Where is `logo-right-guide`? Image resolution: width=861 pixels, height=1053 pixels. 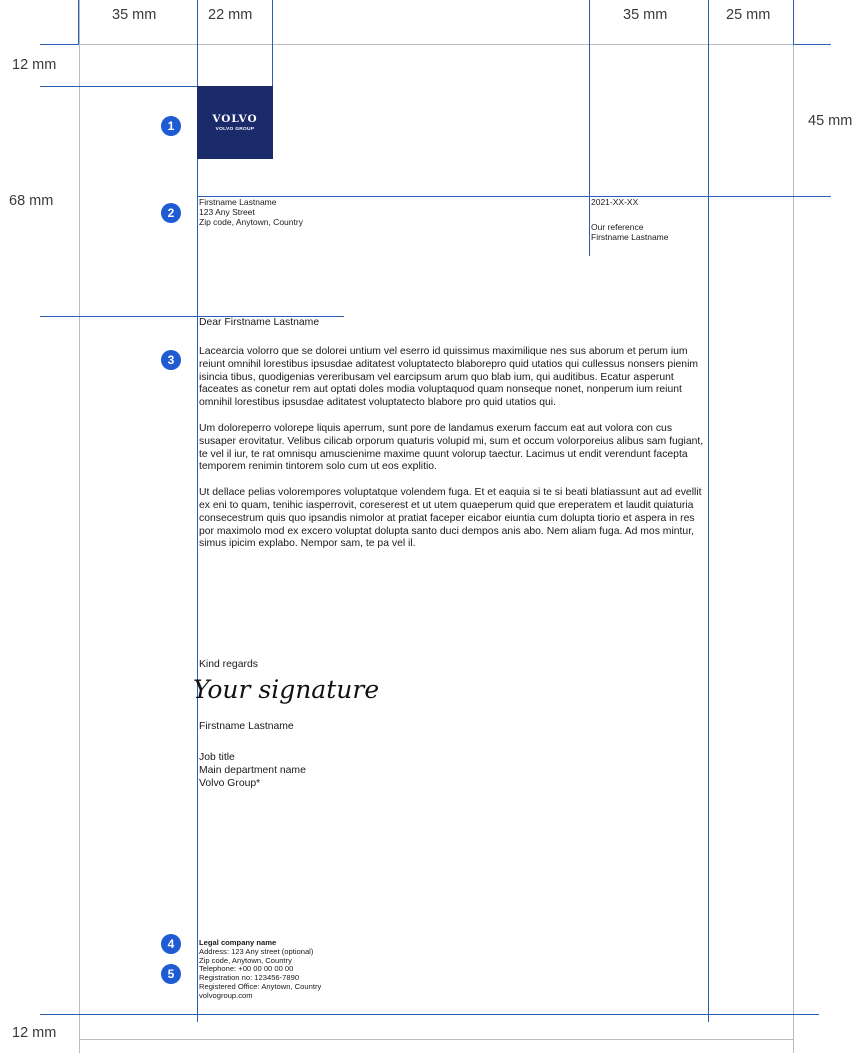 logo-right-guide is located at coordinates (272, 43).